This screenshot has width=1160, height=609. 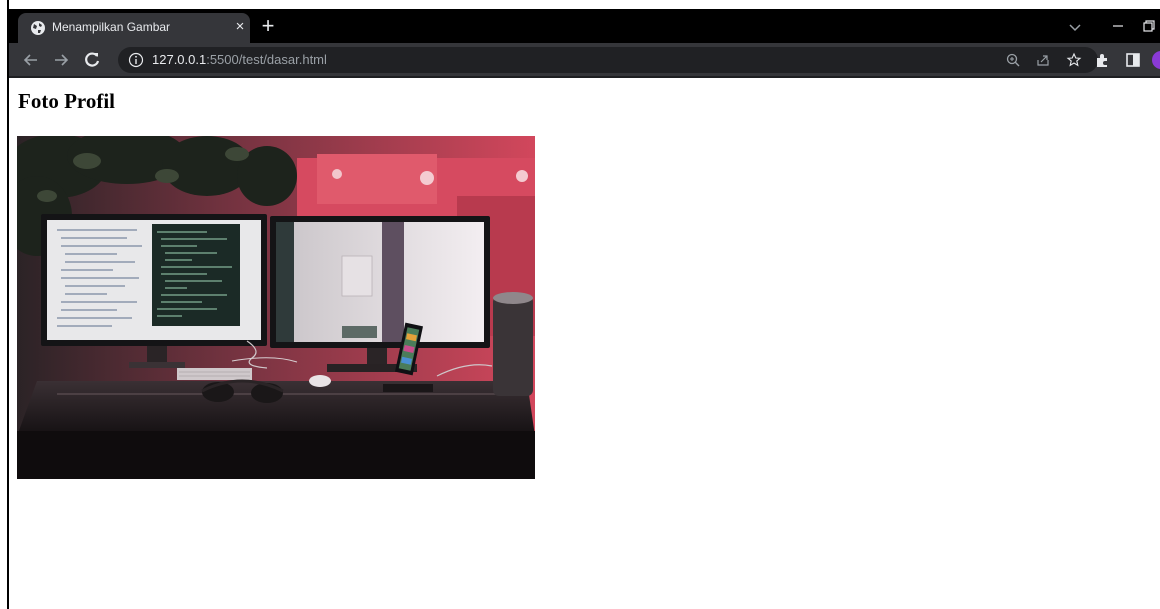 I want to click on back-arrow-icon, so click(x=31, y=60).